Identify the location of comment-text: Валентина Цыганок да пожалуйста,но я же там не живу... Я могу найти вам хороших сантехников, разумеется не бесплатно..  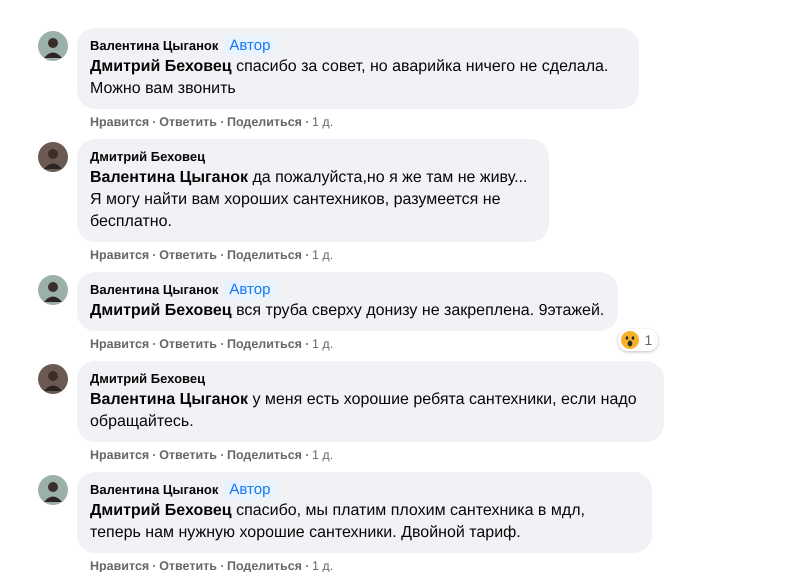
(309, 200).